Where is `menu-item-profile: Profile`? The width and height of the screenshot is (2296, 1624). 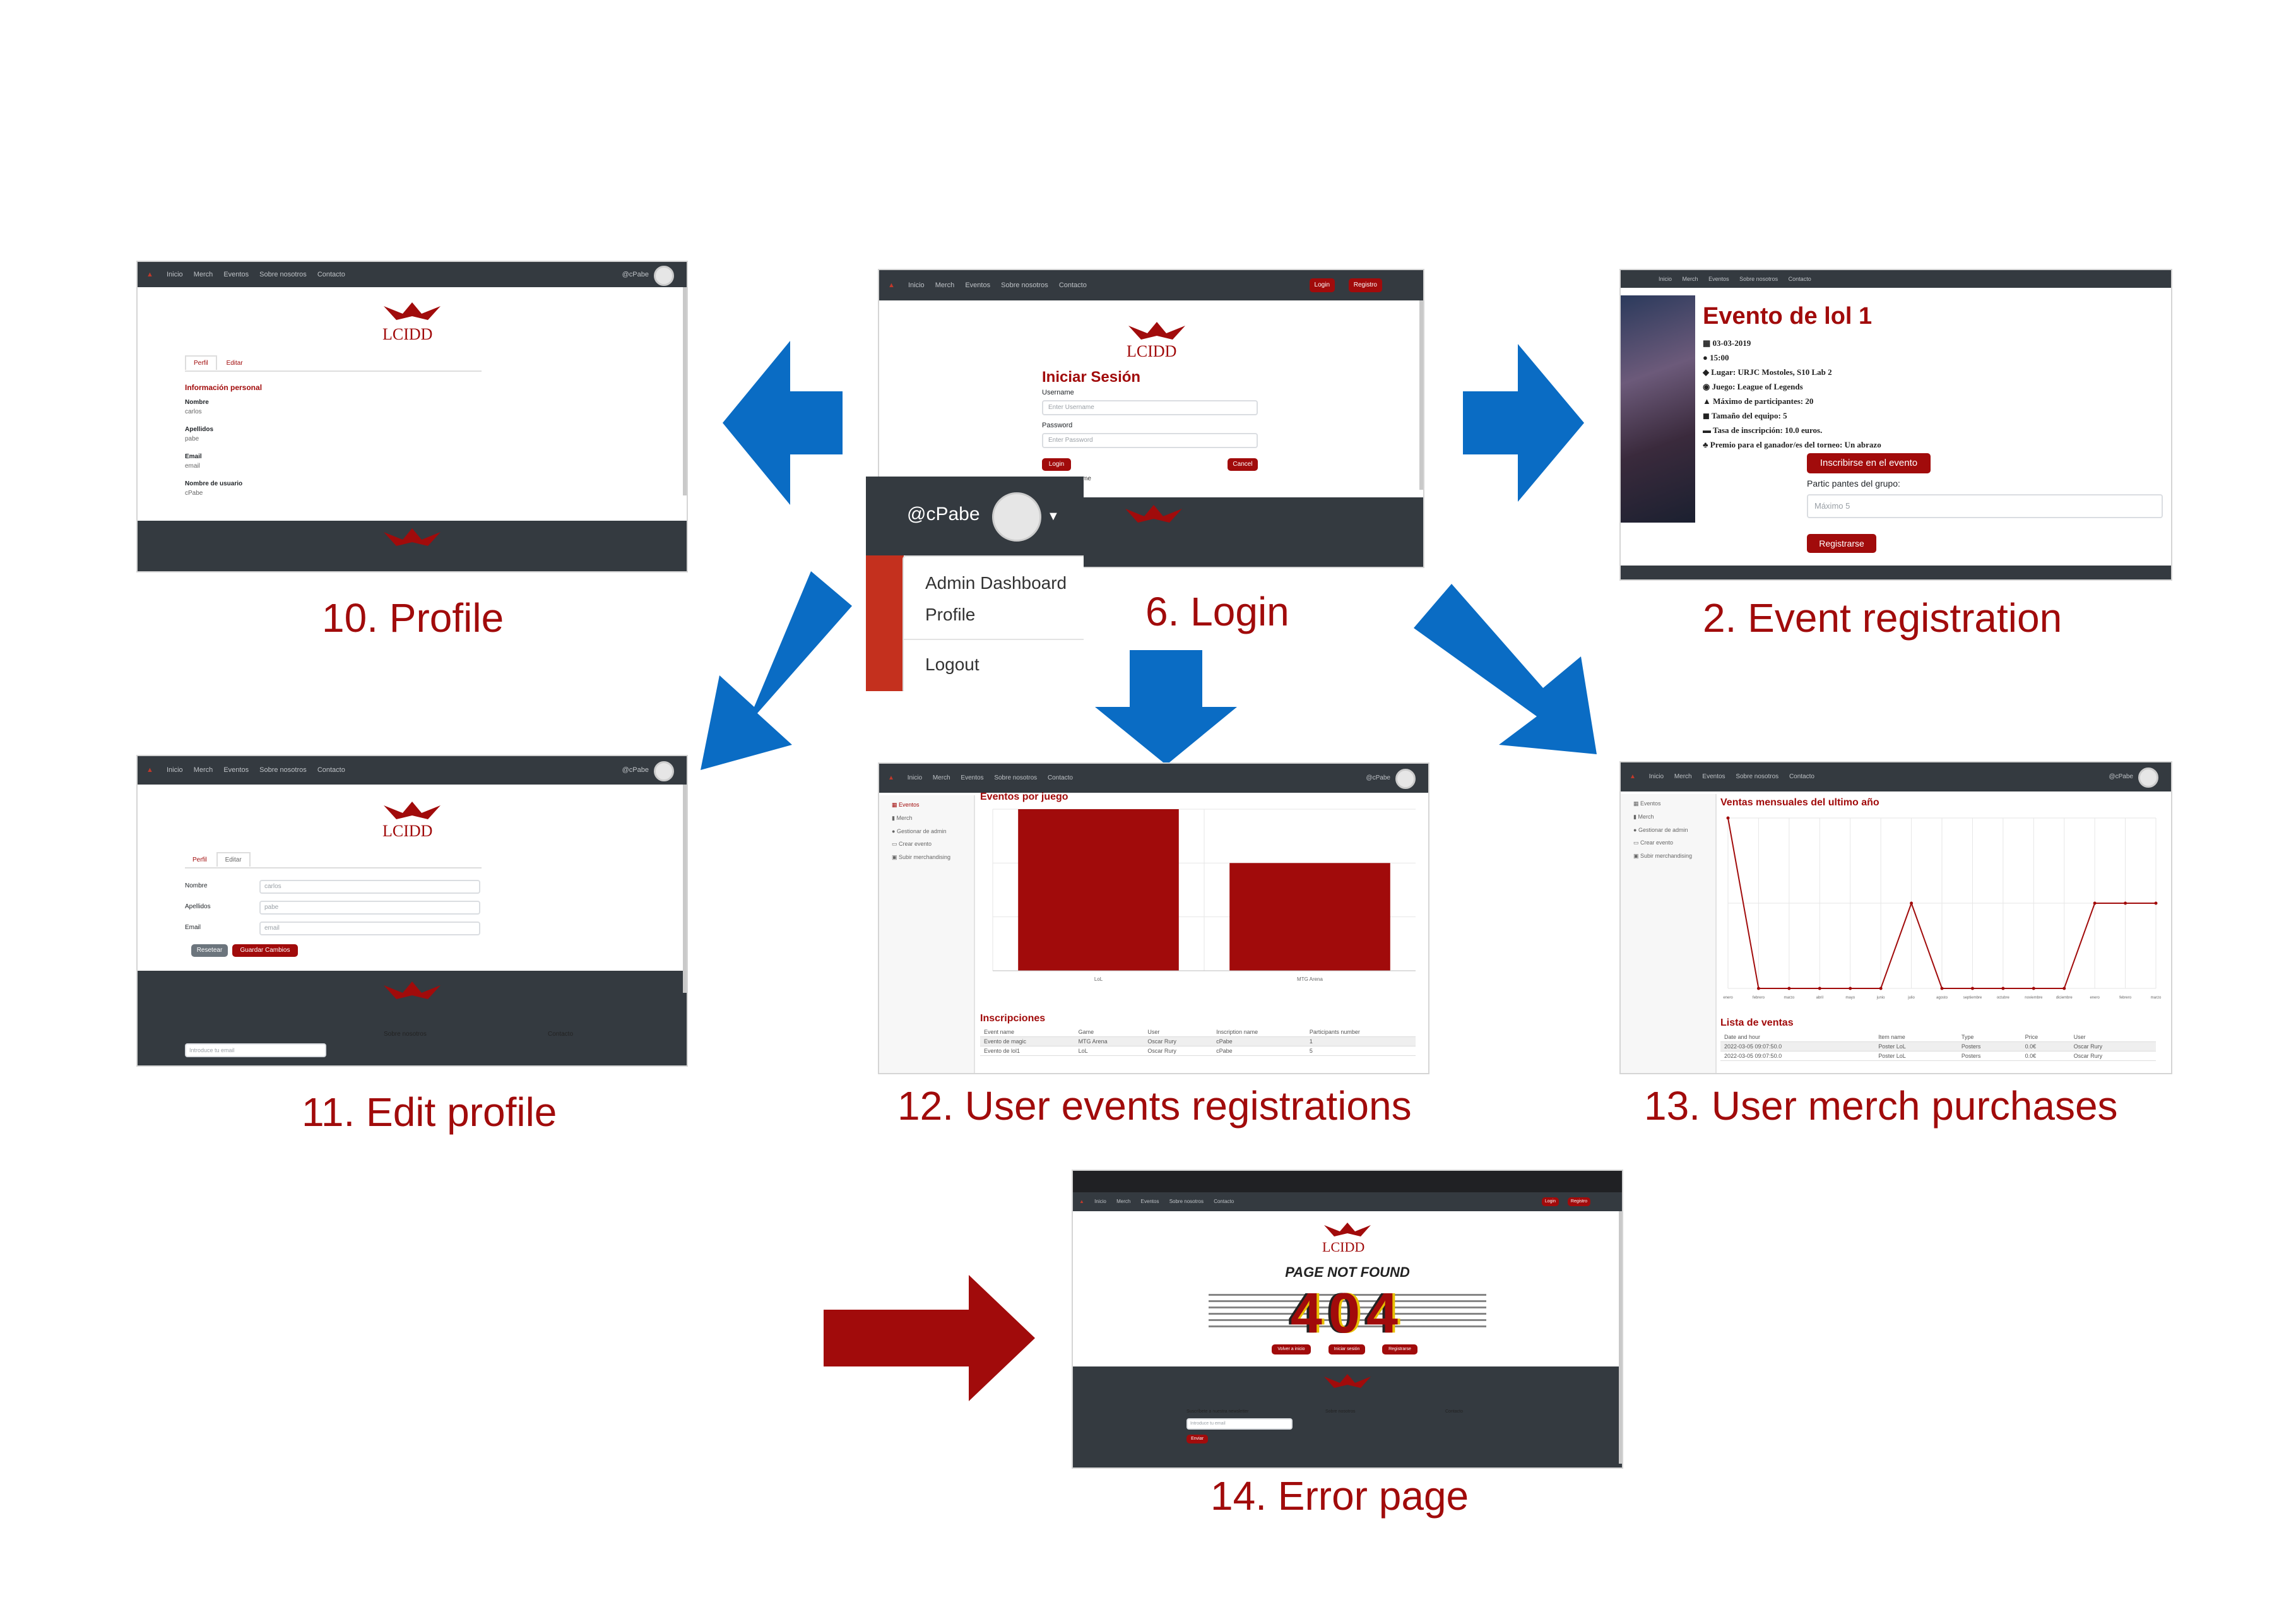
menu-item-profile: Profile is located at coordinates (950, 615).